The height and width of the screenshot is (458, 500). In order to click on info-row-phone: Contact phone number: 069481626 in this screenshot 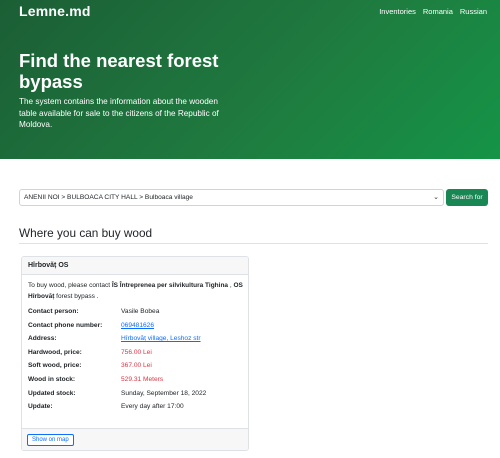, I will do `click(137, 329)`.